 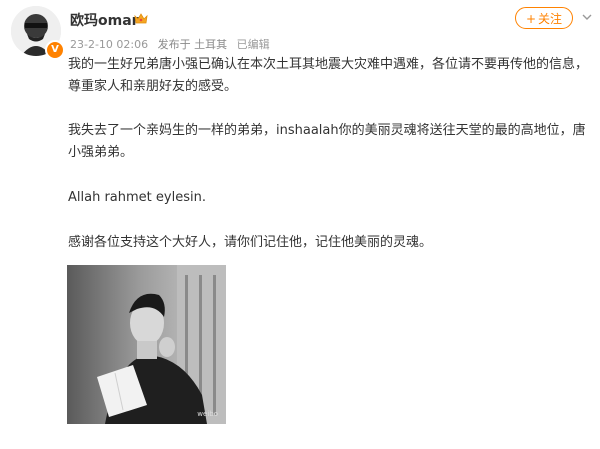 I want to click on plus-icon: +, so click(x=531, y=19).